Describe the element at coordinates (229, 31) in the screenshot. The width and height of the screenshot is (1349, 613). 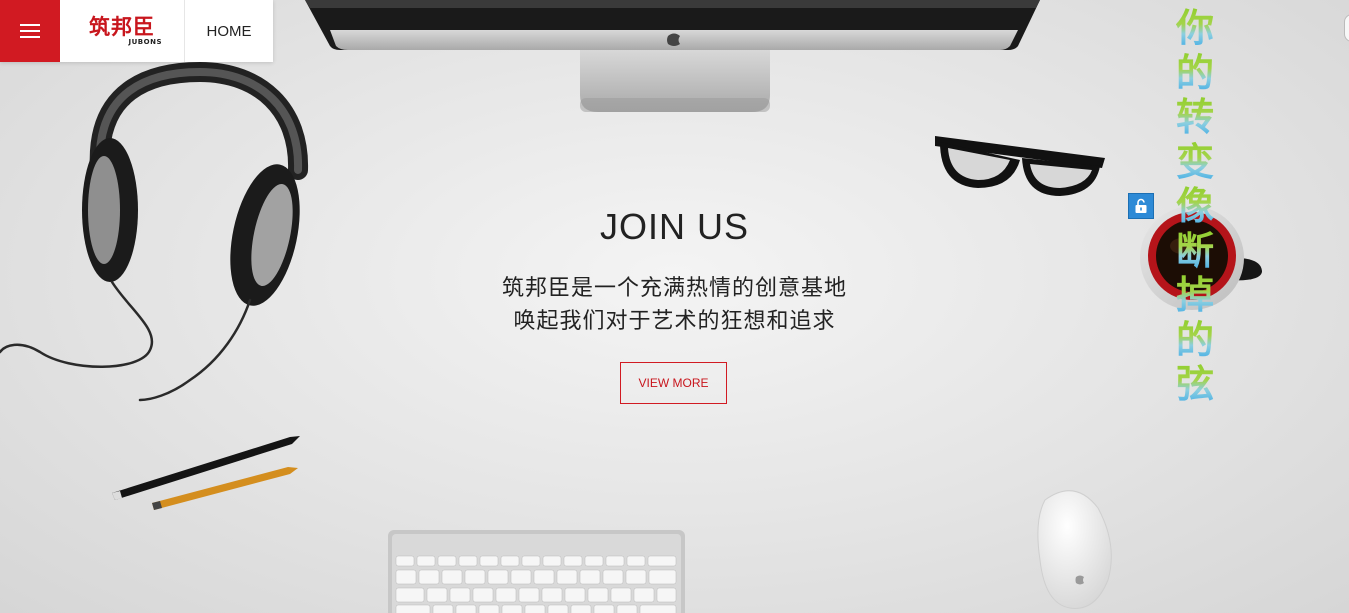
I see `nav-home-link: HOME` at that location.